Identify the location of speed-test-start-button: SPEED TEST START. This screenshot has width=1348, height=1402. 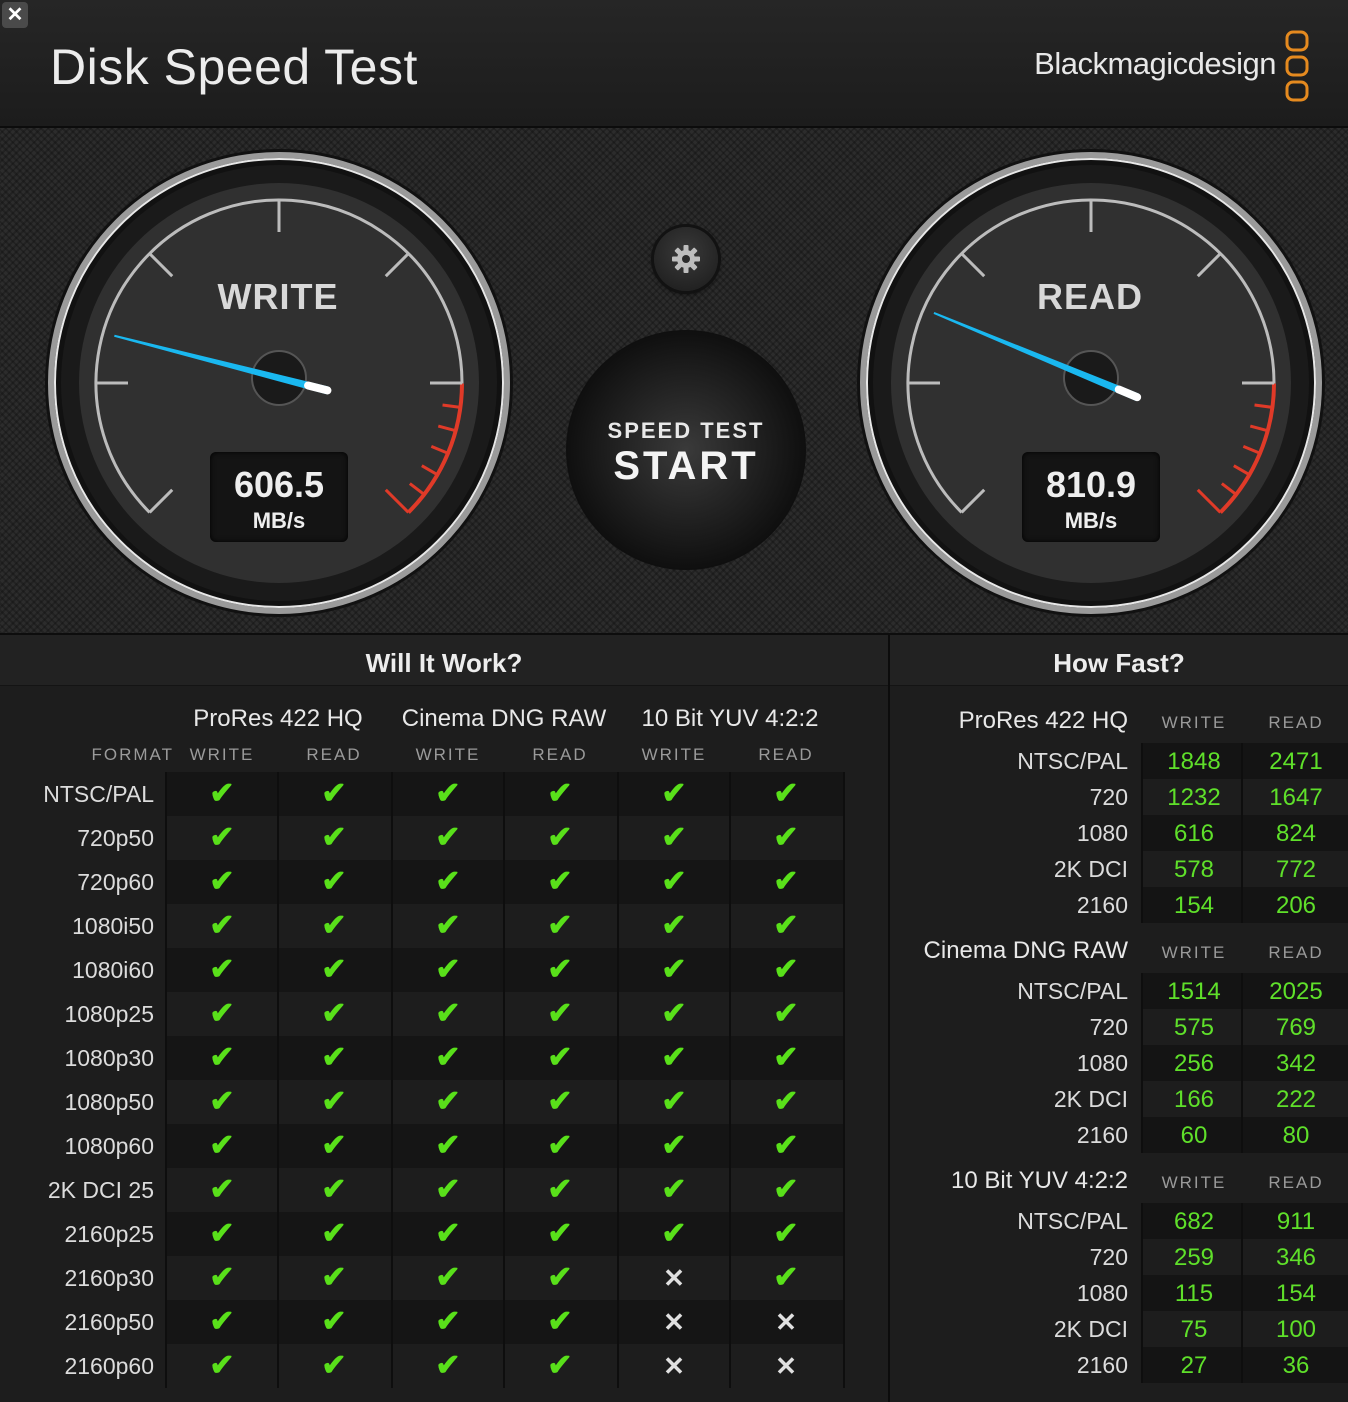
(686, 450).